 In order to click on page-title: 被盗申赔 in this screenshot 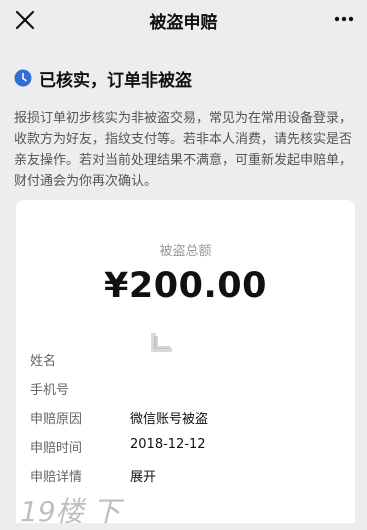, I will do `click(183, 23)`.